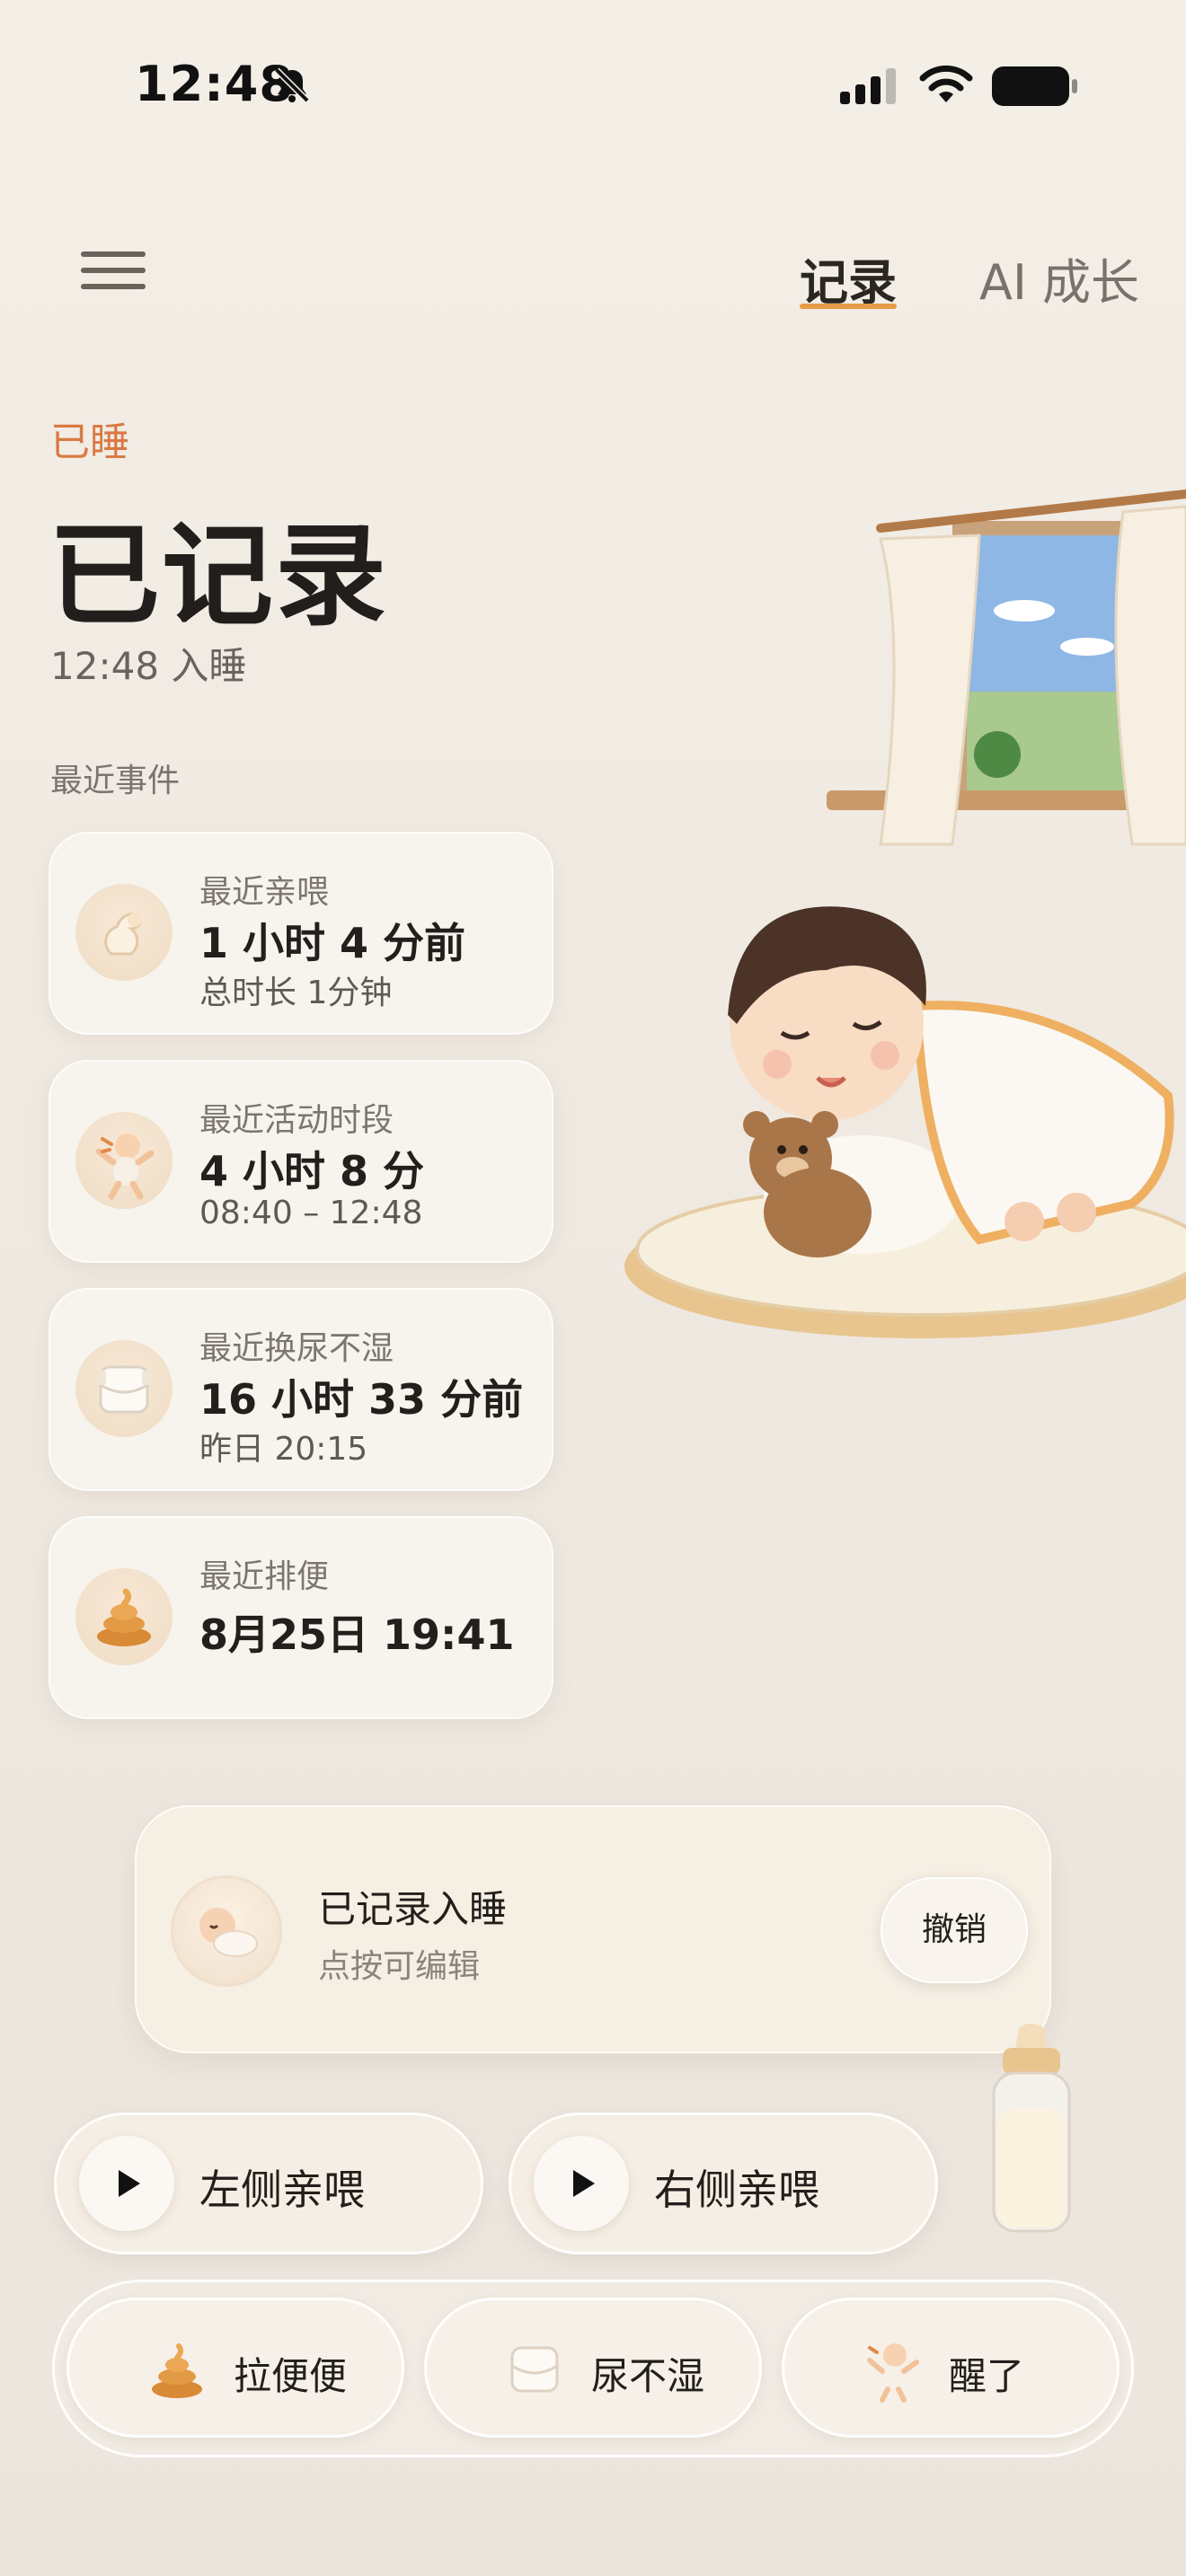  Describe the element at coordinates (1034, 86) in the screenshot. I see `battery-icon` at that location.